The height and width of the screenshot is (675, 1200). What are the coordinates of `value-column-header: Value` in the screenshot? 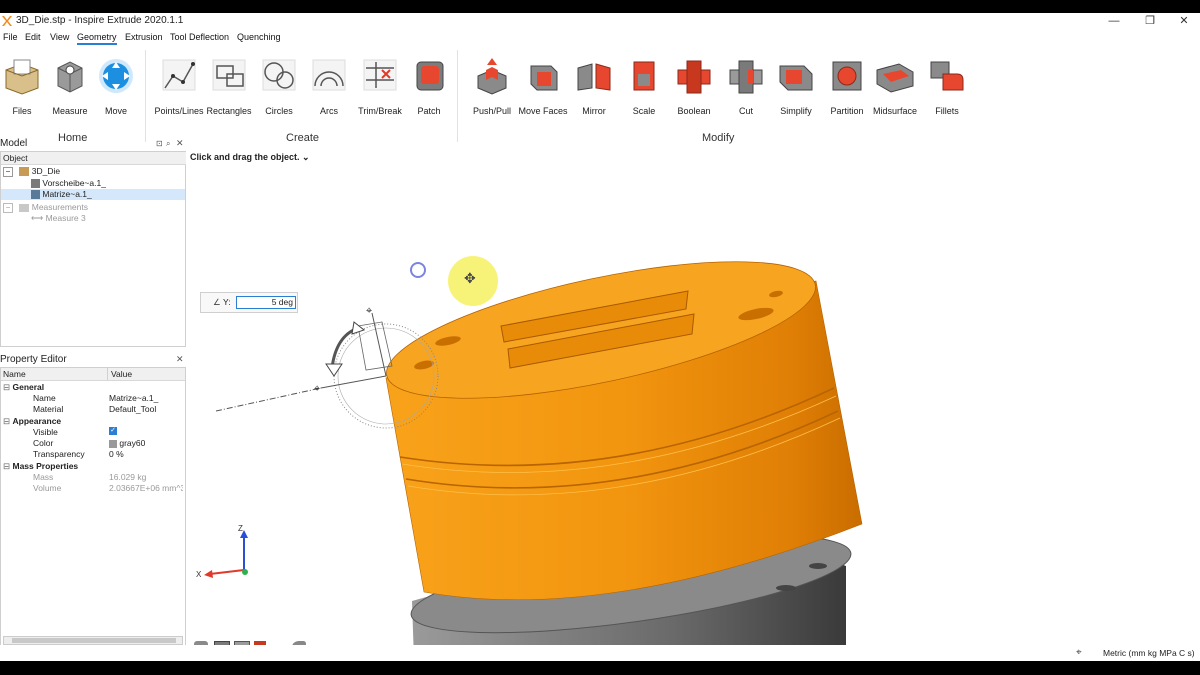 It's located at (122, 374).